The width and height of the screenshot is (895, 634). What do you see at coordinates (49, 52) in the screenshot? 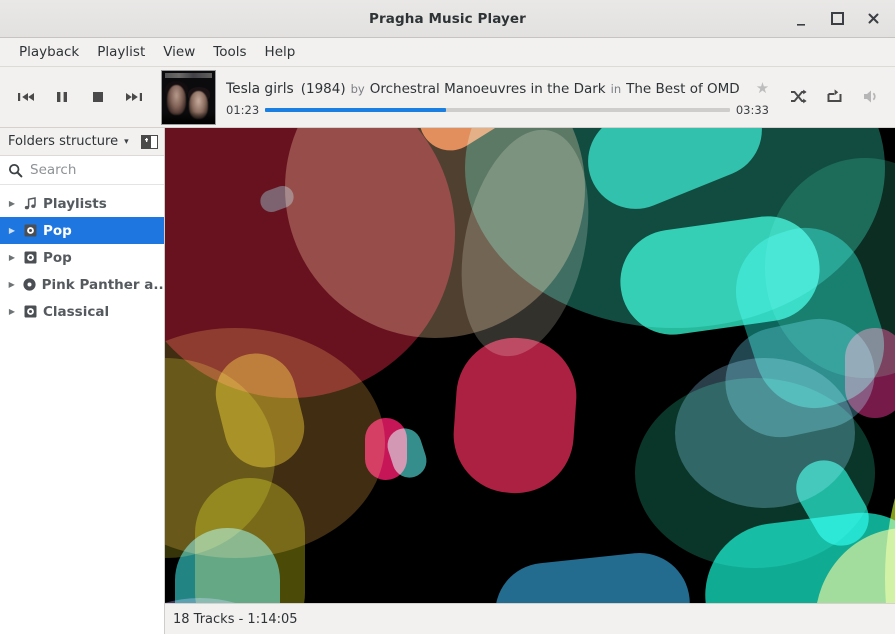
I see `menu-playback: Playback` at bounding box center [49, 52].